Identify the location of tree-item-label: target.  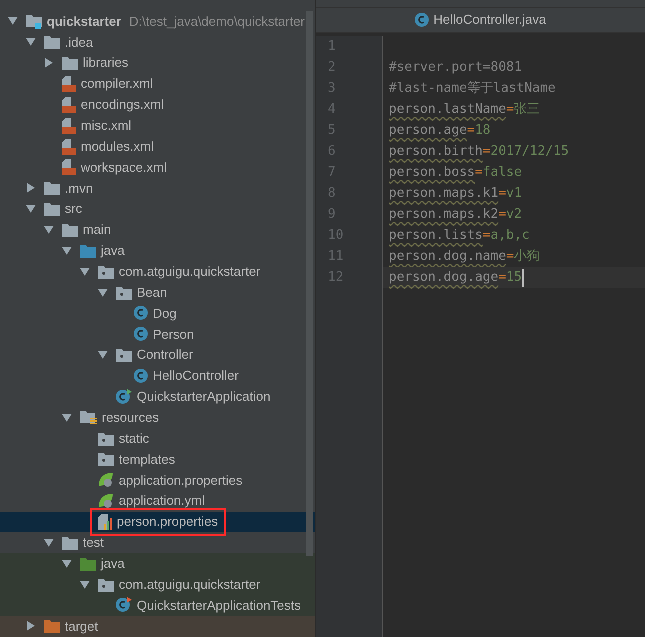
(81, 627).